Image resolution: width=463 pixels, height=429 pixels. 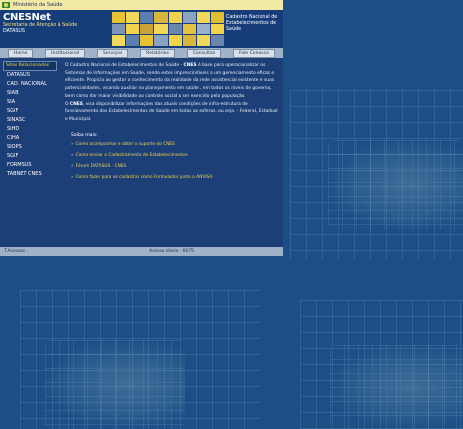 What do you see at coordinates (171, 251) in the screenshot?
I see `daily-access-counter: Acesso diario - 6675` at bounding box center [171, 251].